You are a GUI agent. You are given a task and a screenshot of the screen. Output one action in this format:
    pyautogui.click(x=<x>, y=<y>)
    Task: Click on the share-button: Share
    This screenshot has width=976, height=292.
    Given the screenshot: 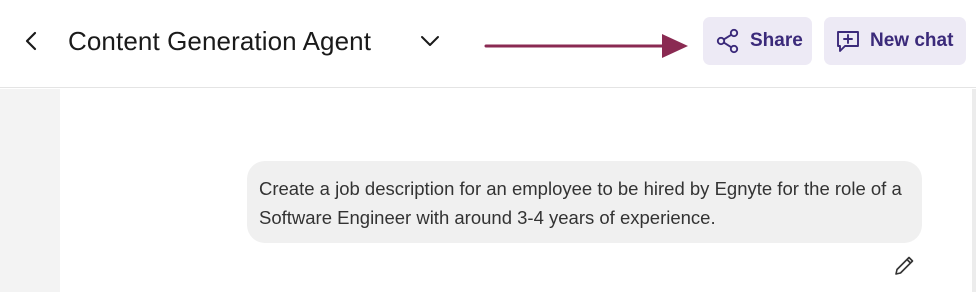 What is the action you would take?
    pyautogui.click(x=757, y=41)
    